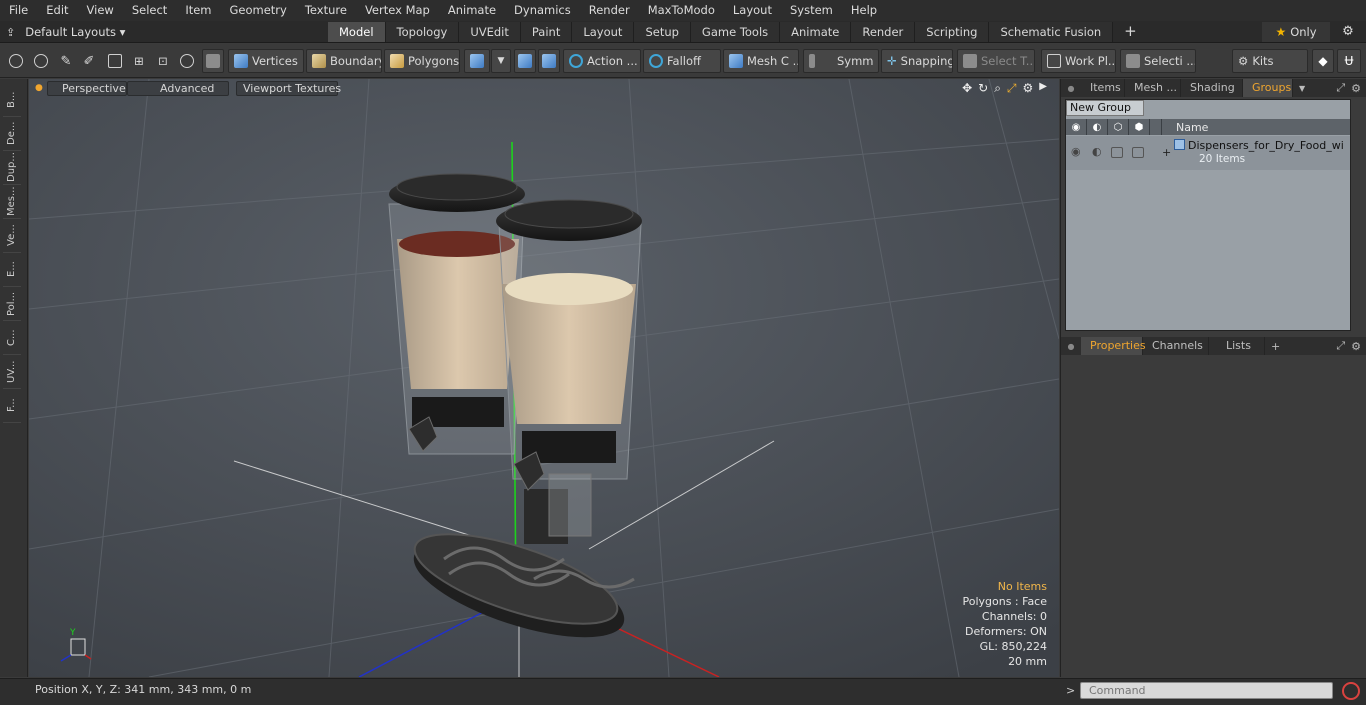 The width and height of the screenshot is (1366, 705). Describe the element at coordinates (41, 61) in the screenshot. I see `globe-tool` at that location.